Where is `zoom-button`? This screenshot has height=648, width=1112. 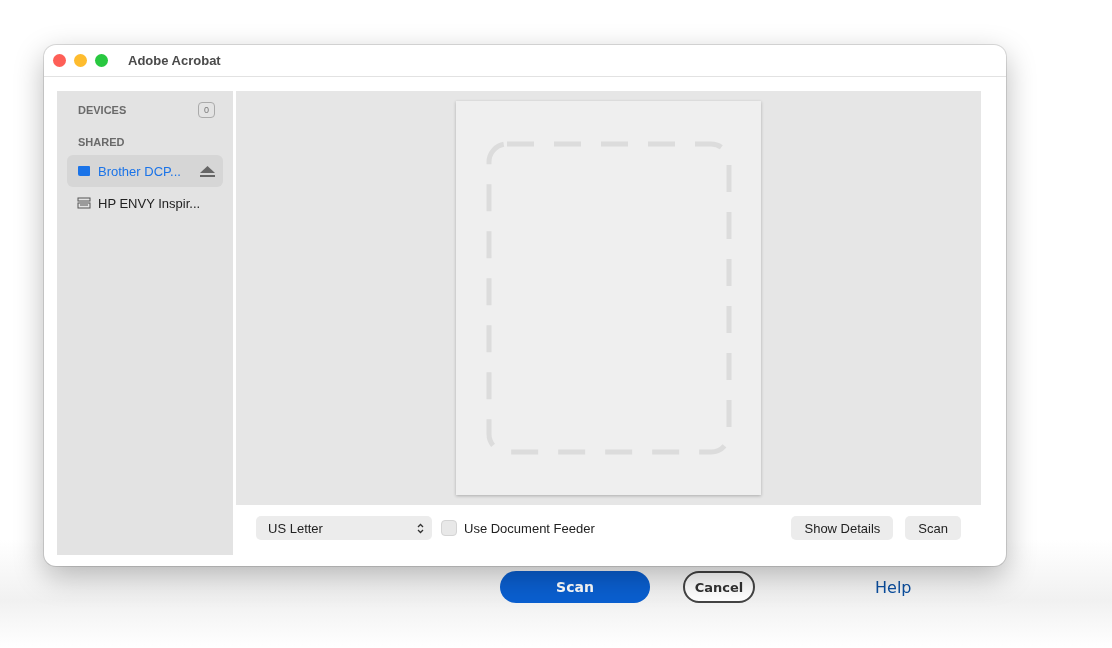 zoom-button is located at coordinates (101, 60).